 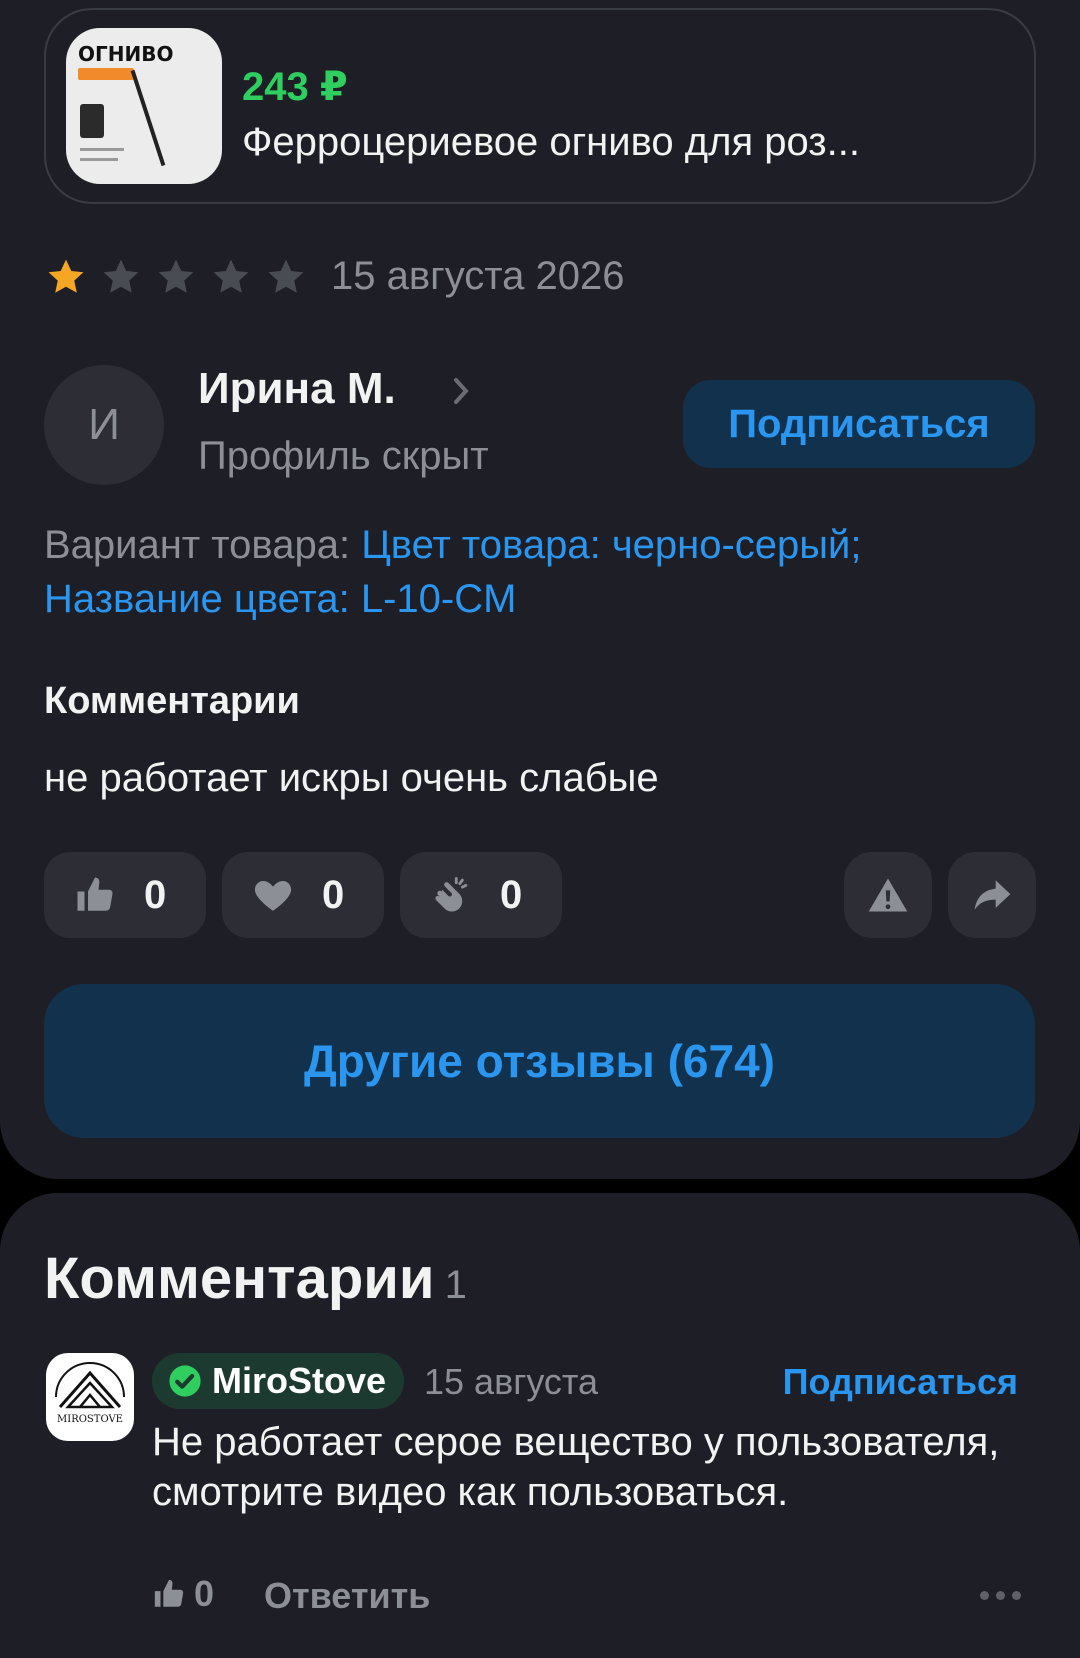 I want to click on product-price: 243 ₽, so click(x=295, y=87).